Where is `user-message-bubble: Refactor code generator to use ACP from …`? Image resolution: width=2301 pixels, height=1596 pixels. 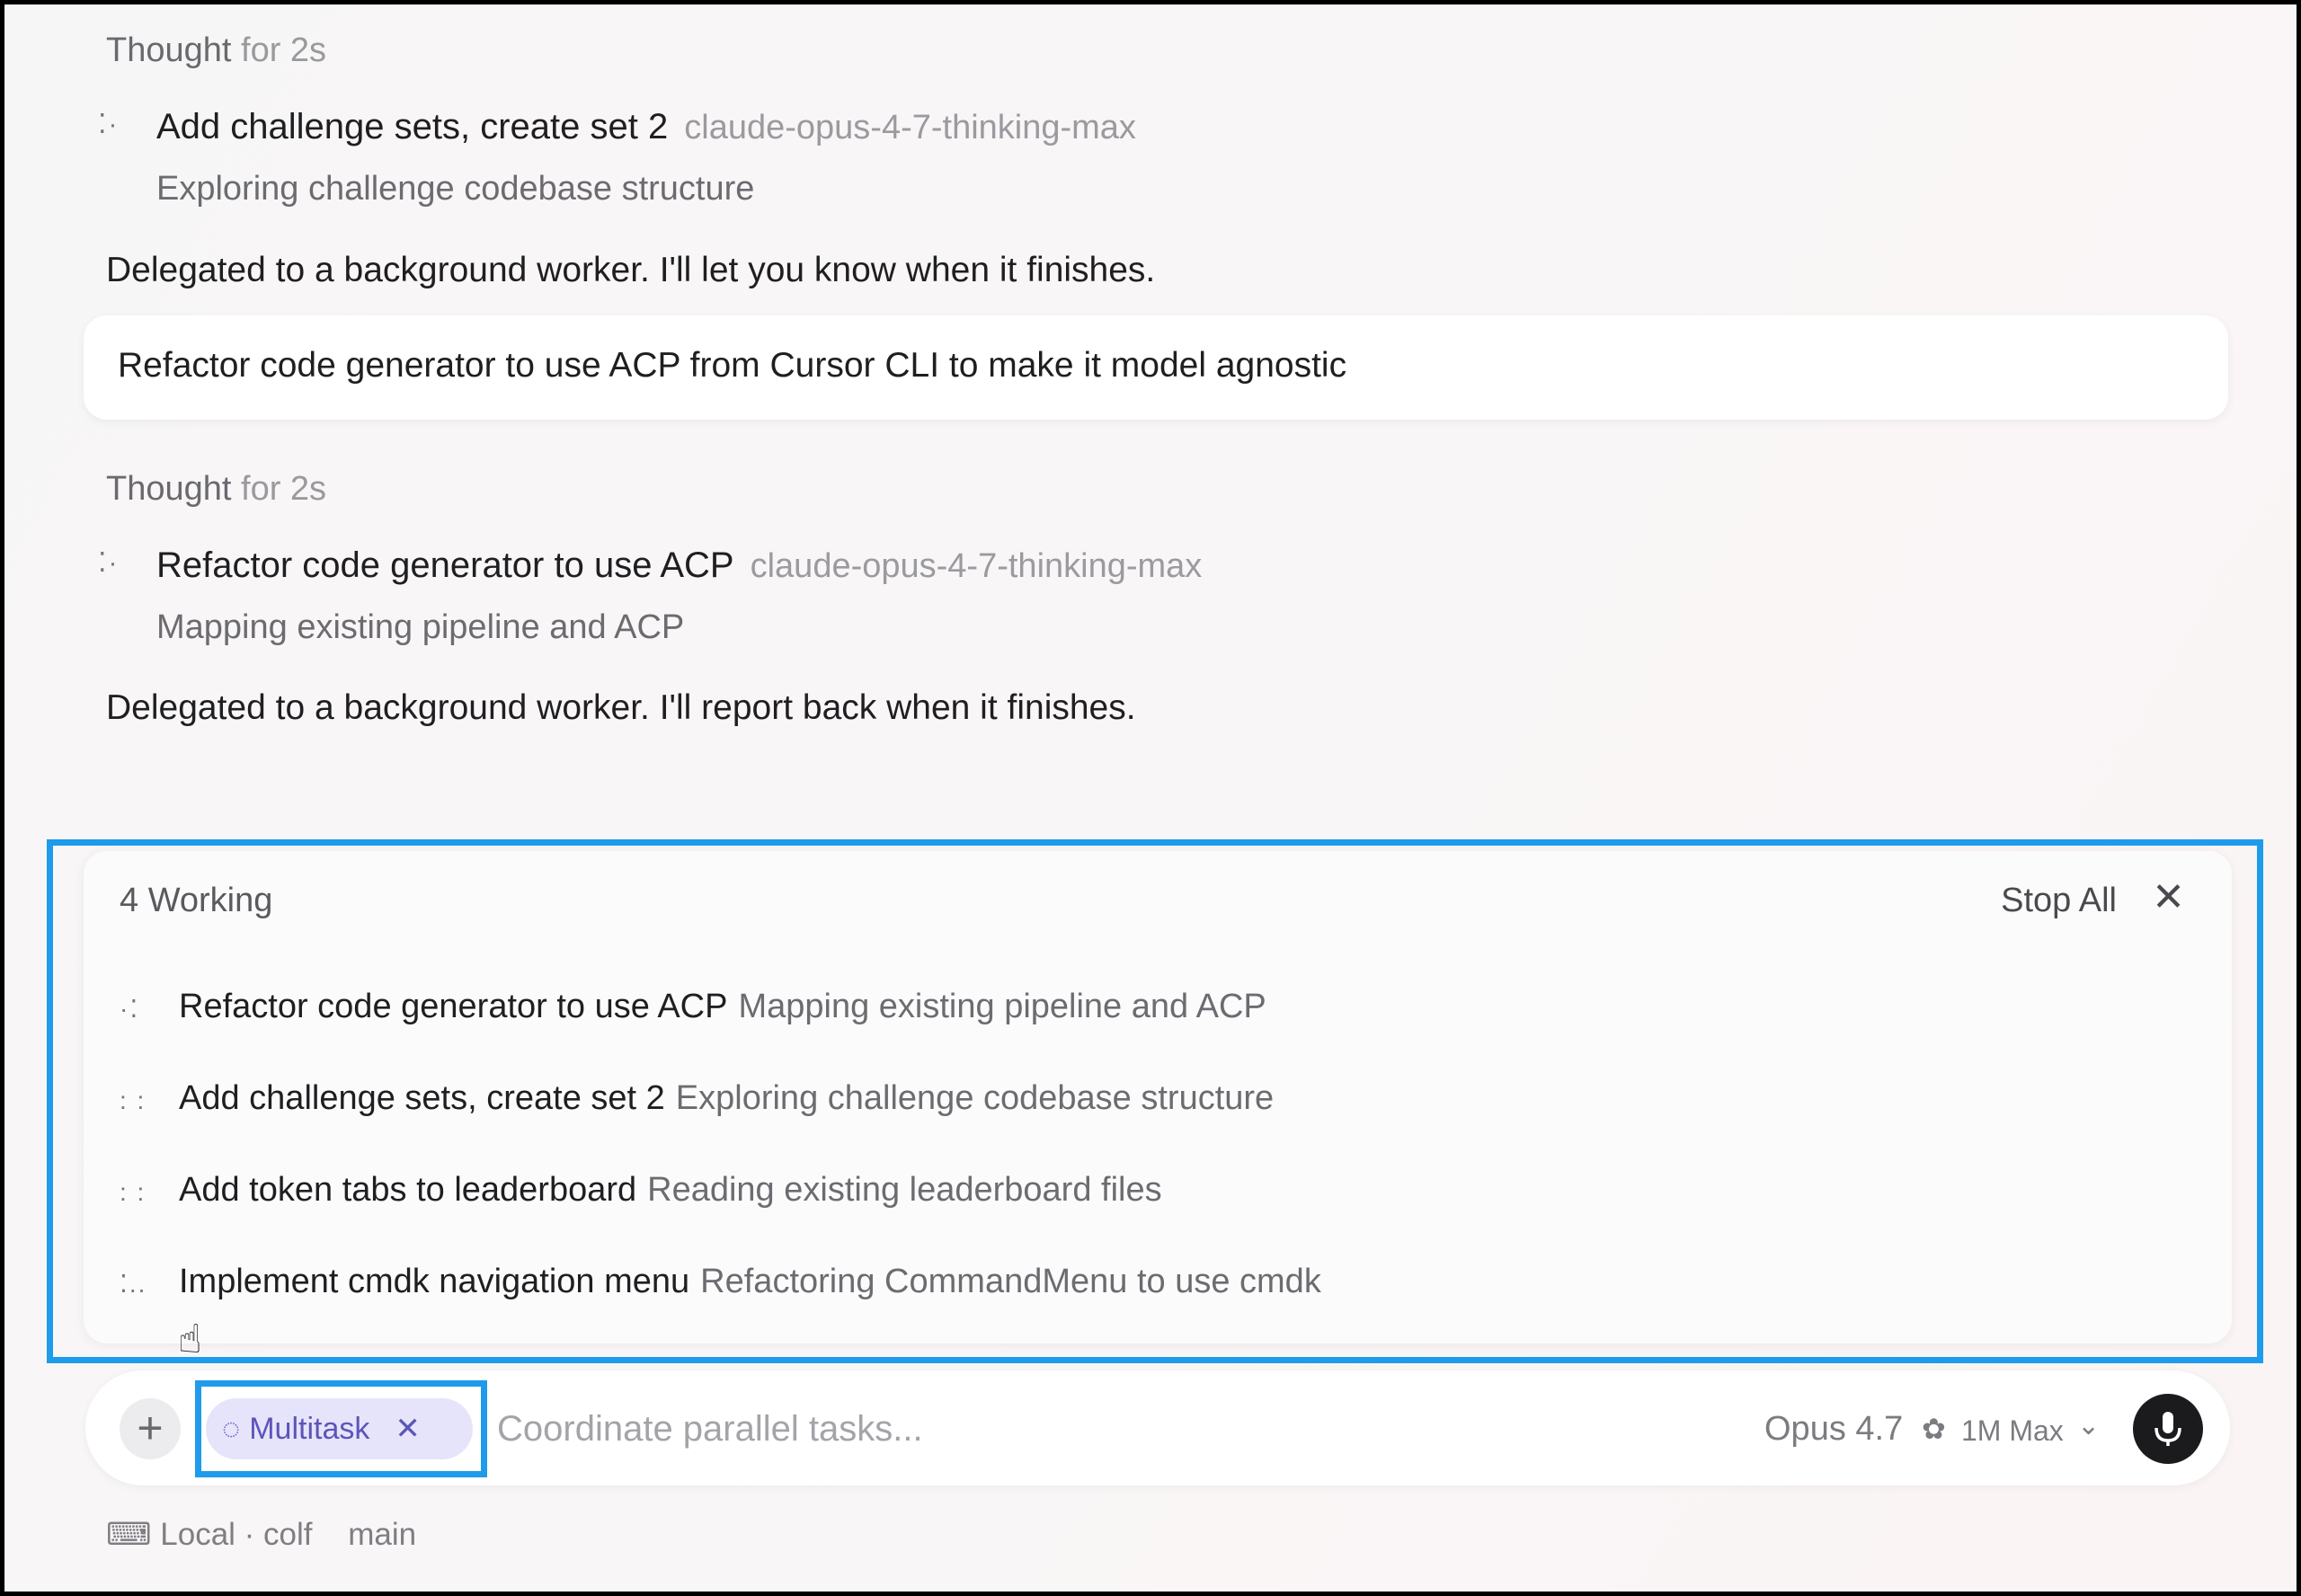
user-message-bubble: Refactor code generator to use ACP from … is located at coordinates (1156, 367).